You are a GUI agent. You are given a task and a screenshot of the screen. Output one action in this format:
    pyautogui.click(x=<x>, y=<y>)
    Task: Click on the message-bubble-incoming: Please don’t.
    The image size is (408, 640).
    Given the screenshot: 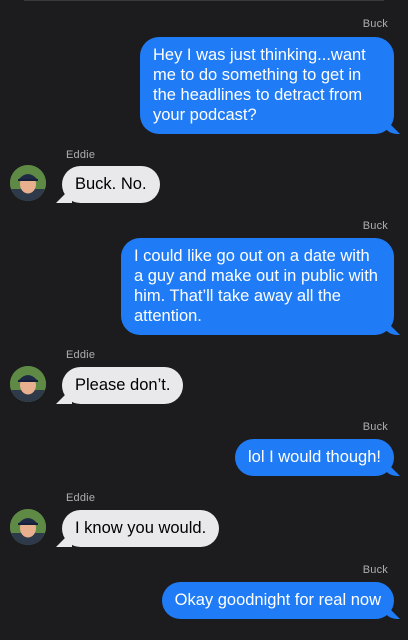 What is the action you would take?
    pyautogui.click(x=123, y=385)
    